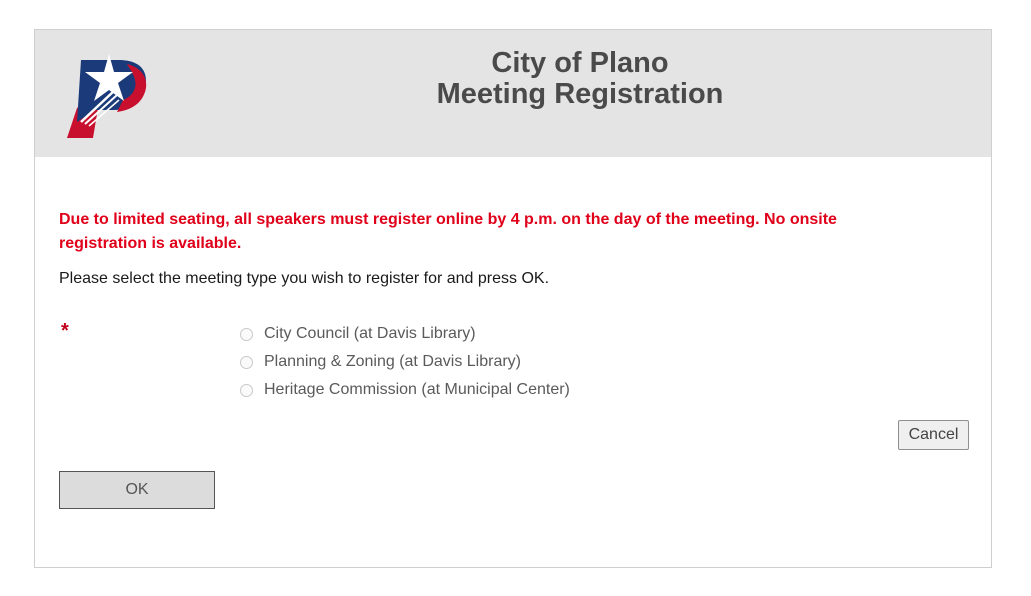  Describe the element at coordinates (107, 96) in the screenshot. I see `city-logo-icon` at that location.